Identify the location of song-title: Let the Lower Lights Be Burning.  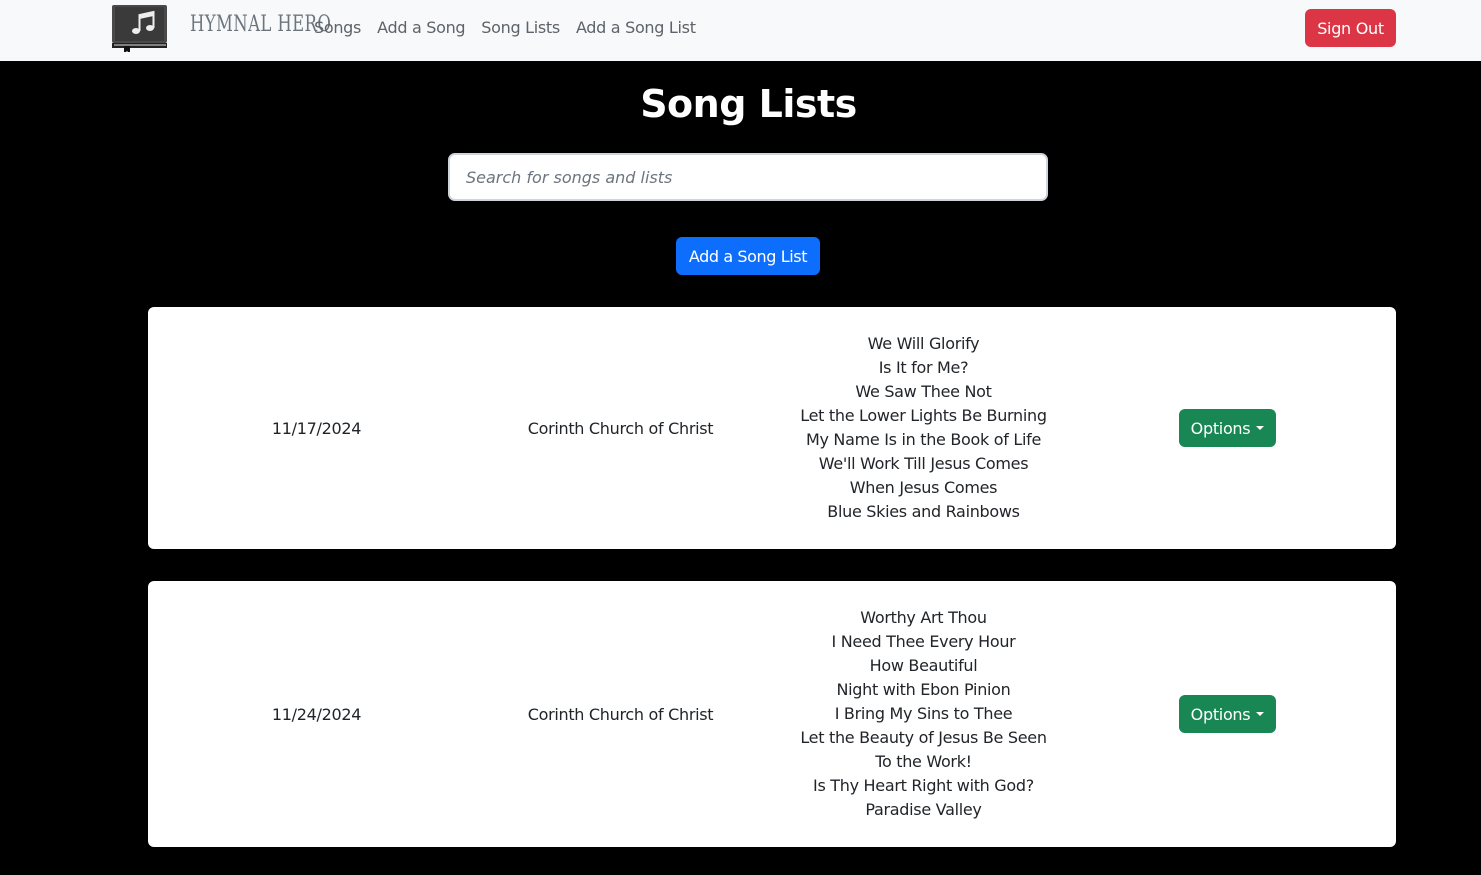
(923, 415).